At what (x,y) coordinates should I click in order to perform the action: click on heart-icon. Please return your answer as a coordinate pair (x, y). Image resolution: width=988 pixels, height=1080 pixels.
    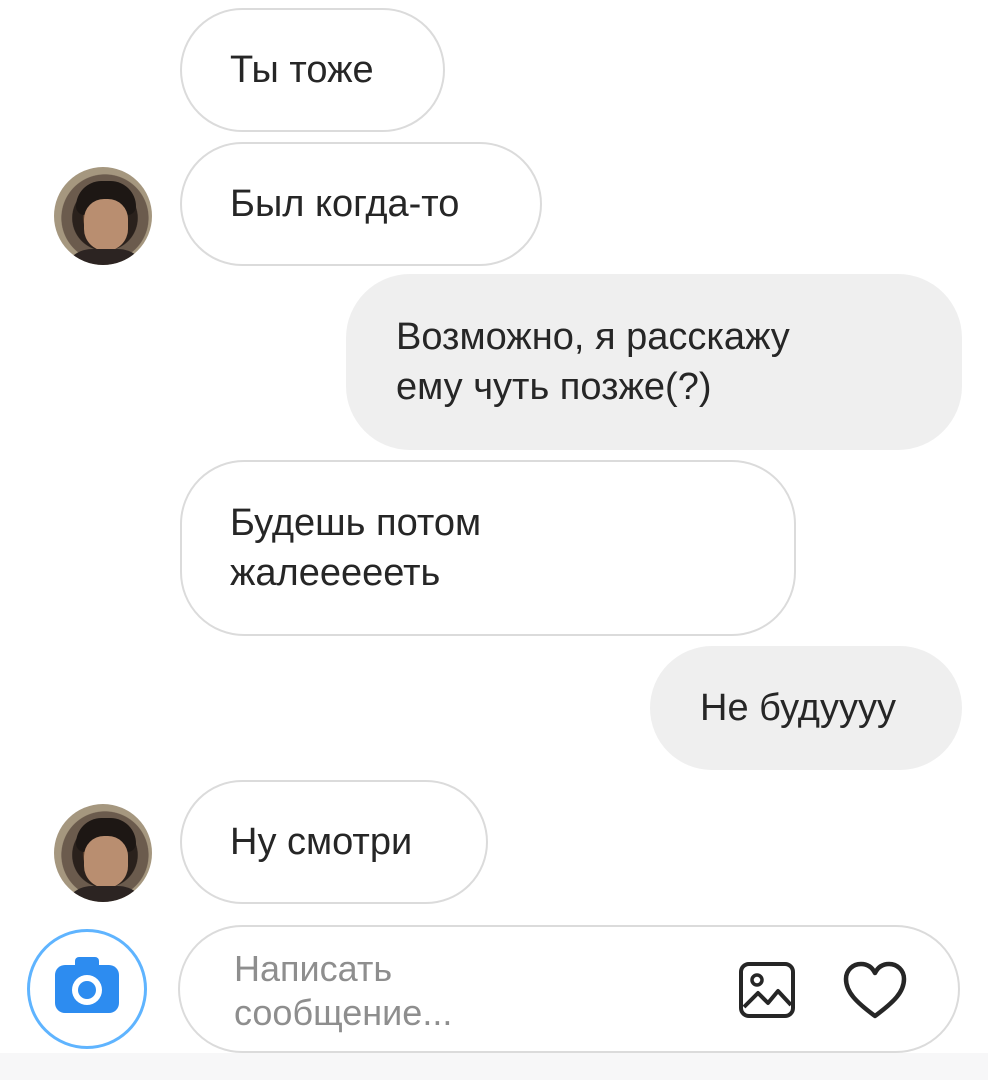
    Looking at the image, I should click on (875, 991).